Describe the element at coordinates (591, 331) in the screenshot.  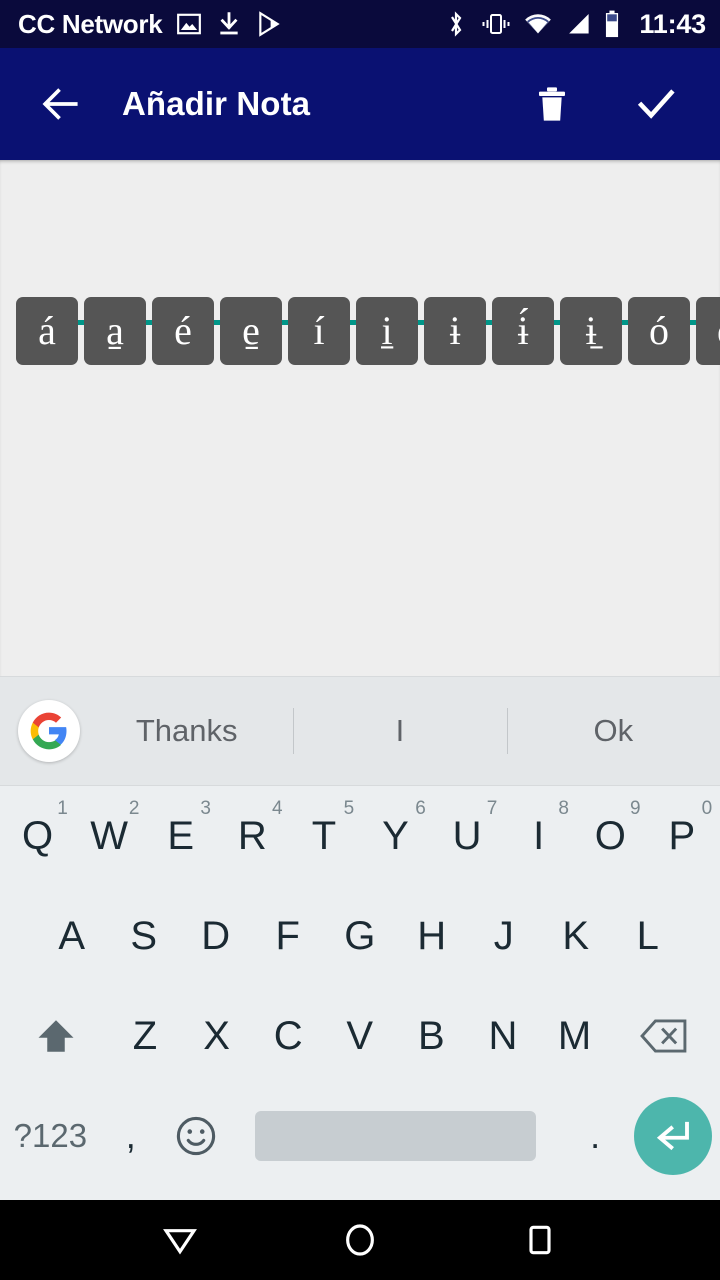
I see `accent-key: ɨ̱` at that location.